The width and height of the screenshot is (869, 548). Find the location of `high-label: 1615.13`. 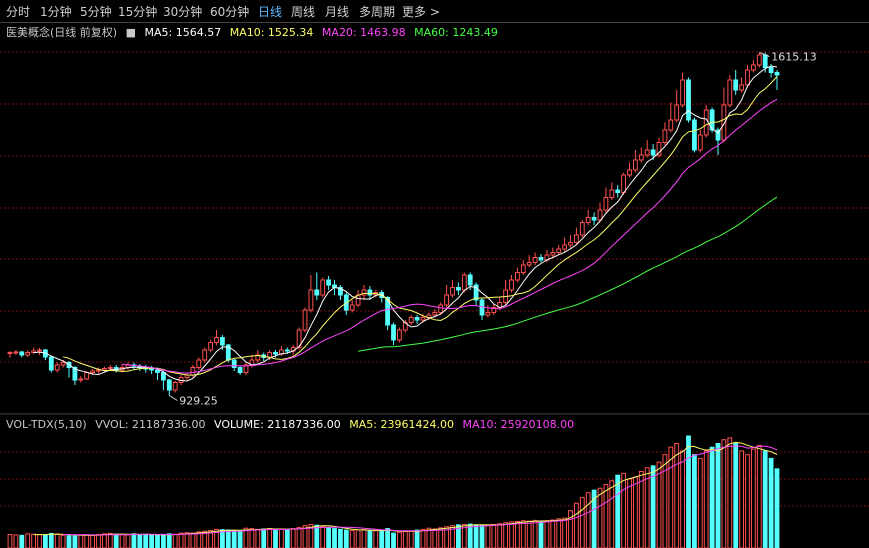

high-label: 1615.13 is located at coordinates (794, 57).